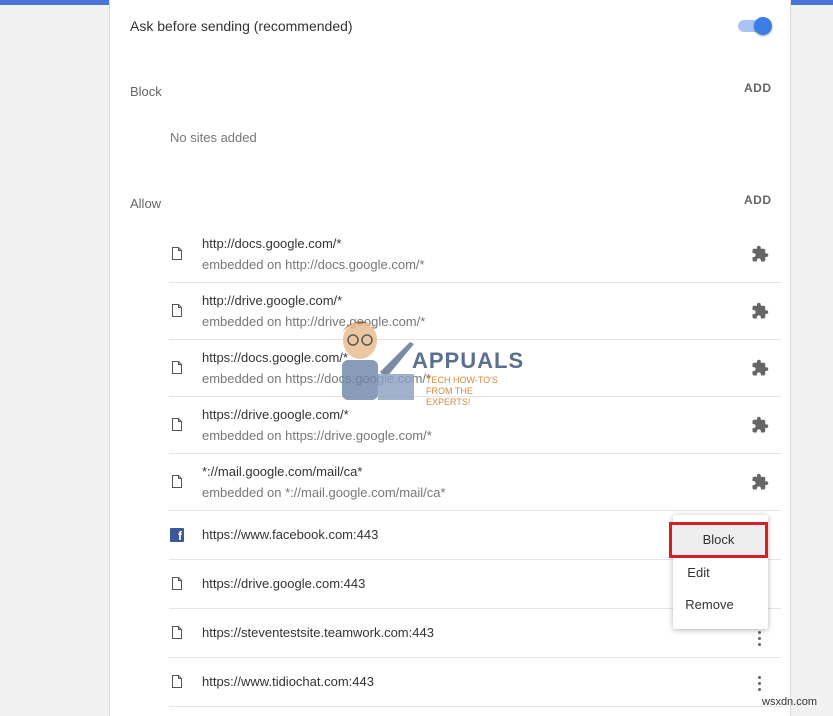 Image resolution: width=833 pixels, height=716 pixels. I want to click on site-pattern: https://drive.google.com:443, so click(284, 583).